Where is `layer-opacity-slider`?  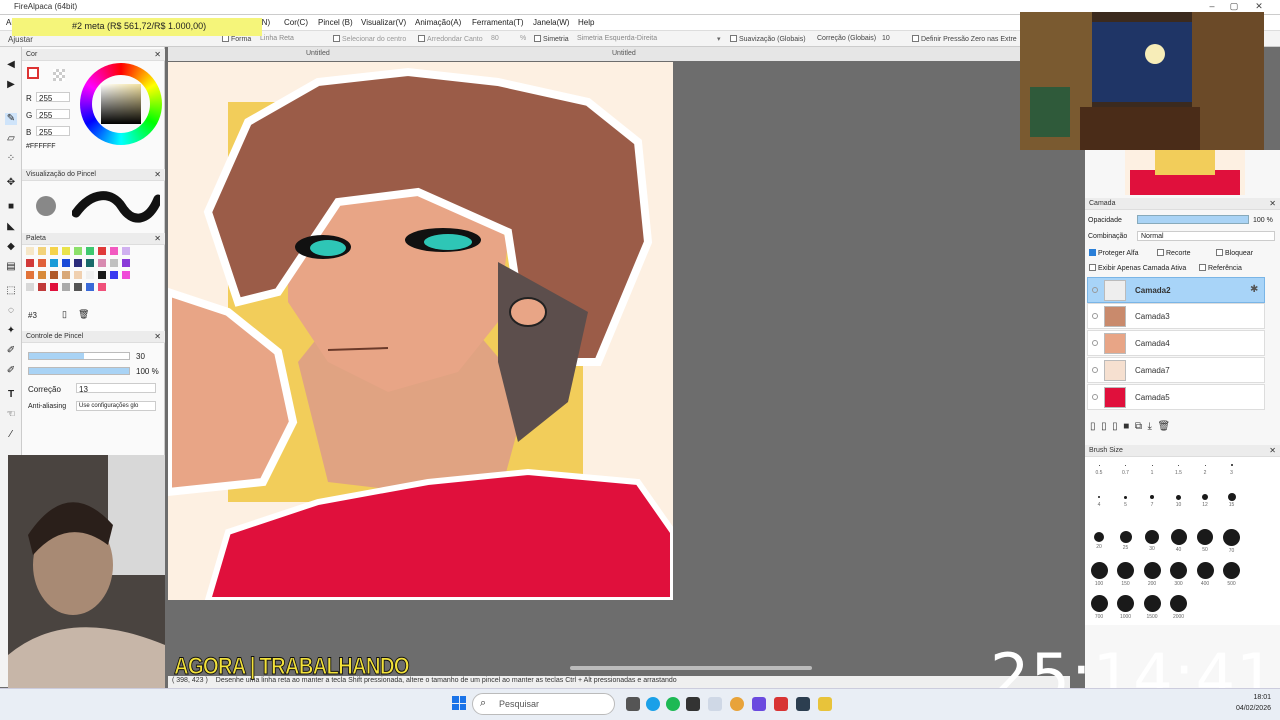 layer-opacity-slider is located at coordinates (1193, 219).